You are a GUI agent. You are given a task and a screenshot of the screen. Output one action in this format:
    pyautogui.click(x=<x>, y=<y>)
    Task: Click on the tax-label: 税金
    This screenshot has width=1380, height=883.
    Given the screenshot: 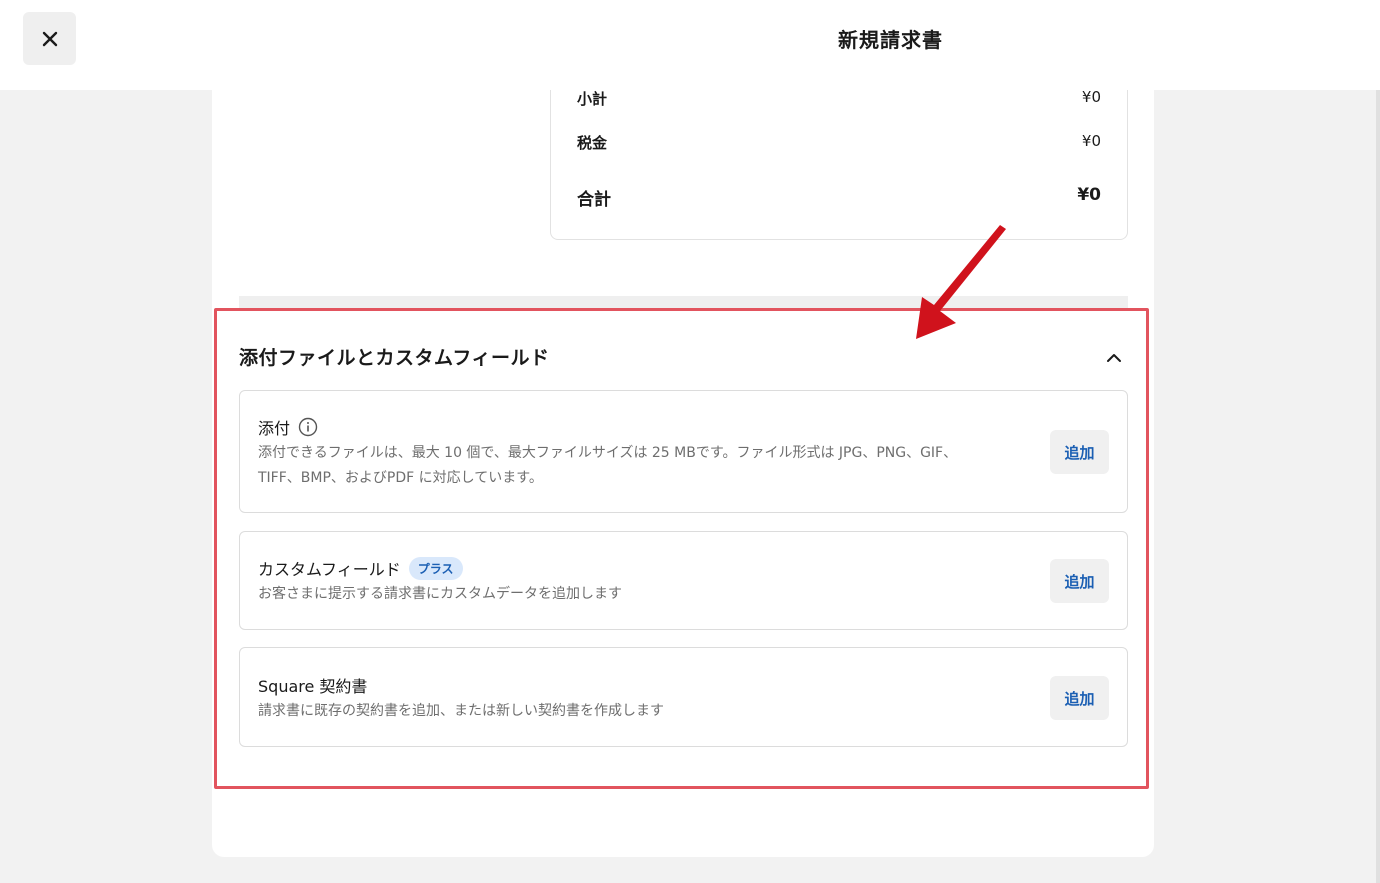 What is the action you would take?
    pyautogui.click(x=592, y=143)
    